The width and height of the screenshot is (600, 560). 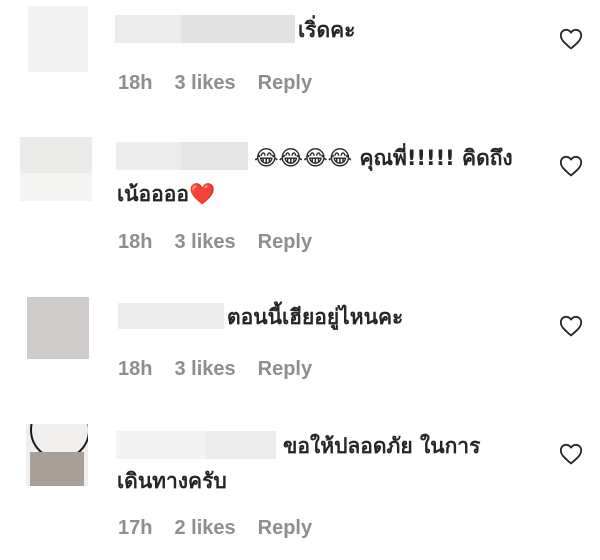 I want to click on comment-text: 😂😂😂😂 คุณพี่!!!!! คิดถึง, so click(x=383, y=158).